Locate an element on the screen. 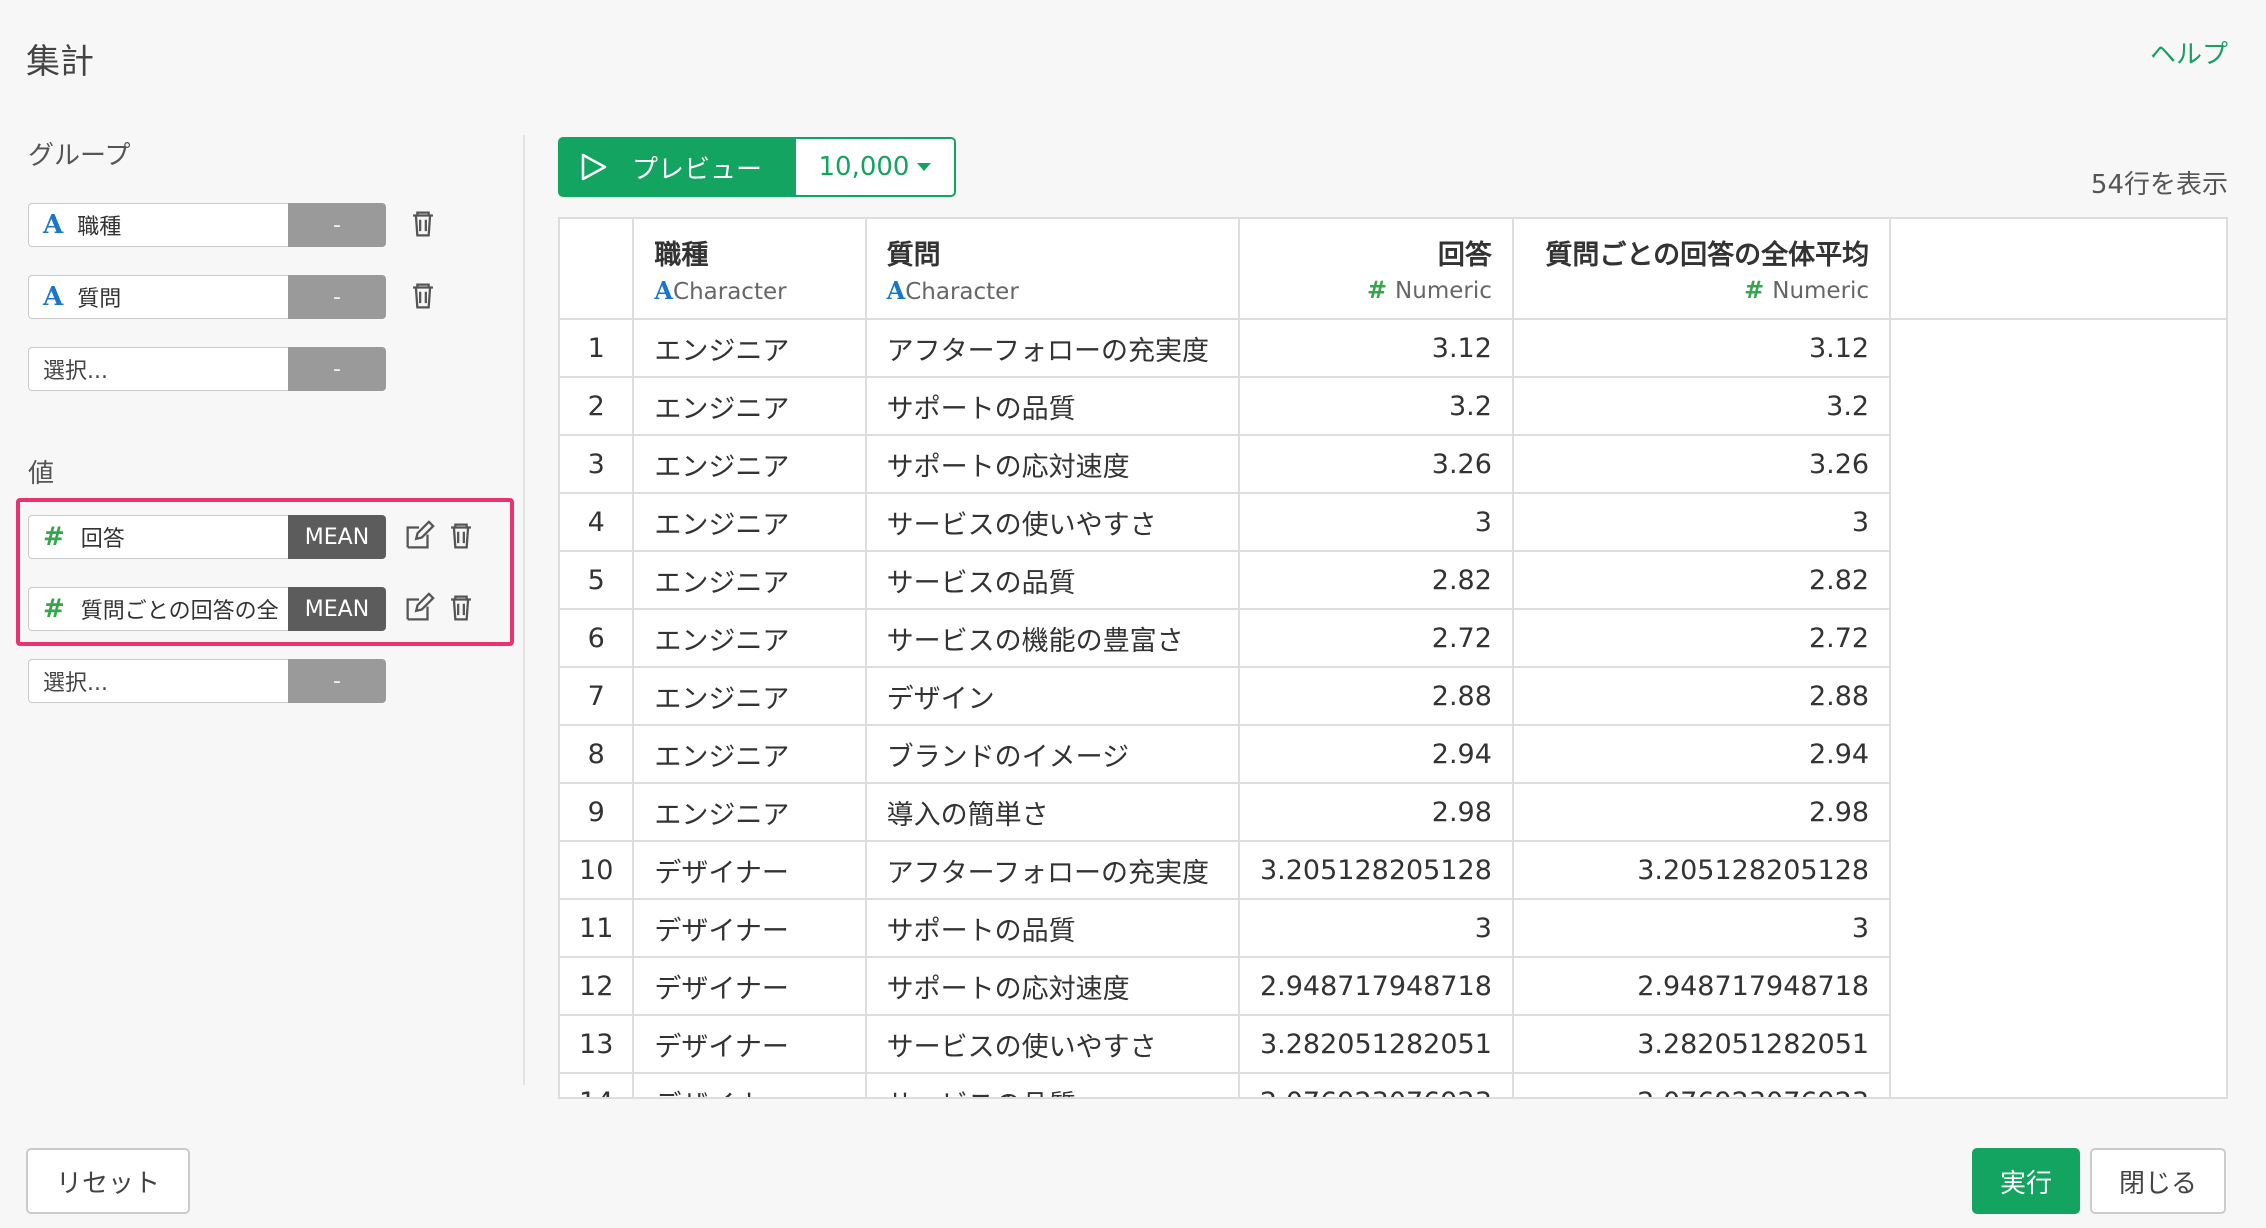  group-agg-select-empty: - is located at coordinates (337, 369).